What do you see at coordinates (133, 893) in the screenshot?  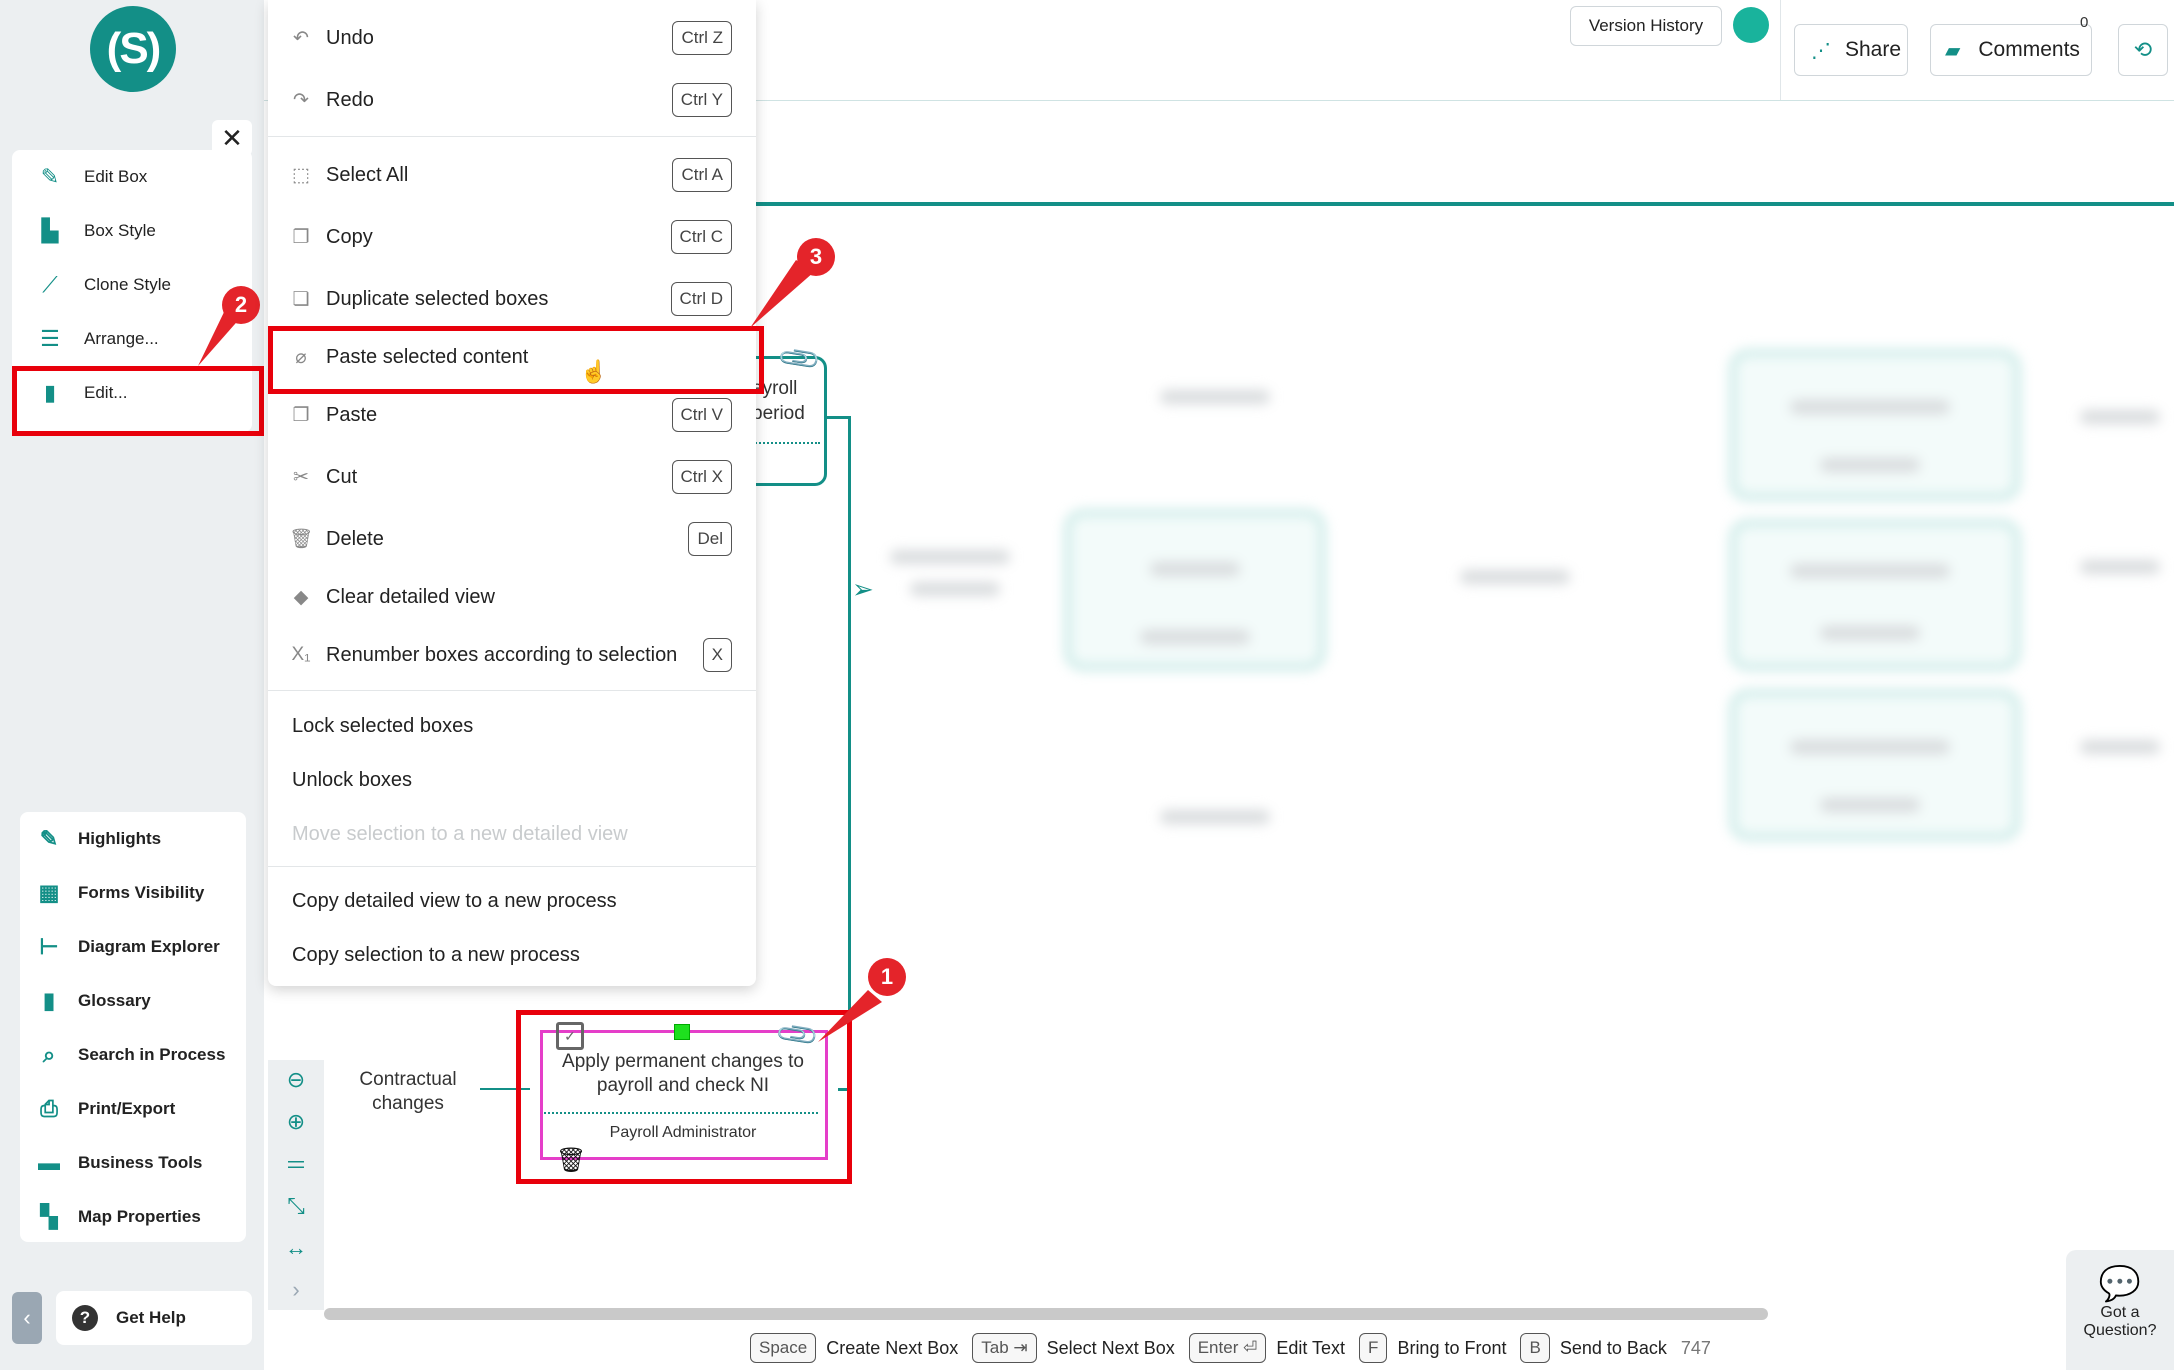 I see `forms-visibility-button: ▦ Forms Visibility` at bounding box center [133, 893].